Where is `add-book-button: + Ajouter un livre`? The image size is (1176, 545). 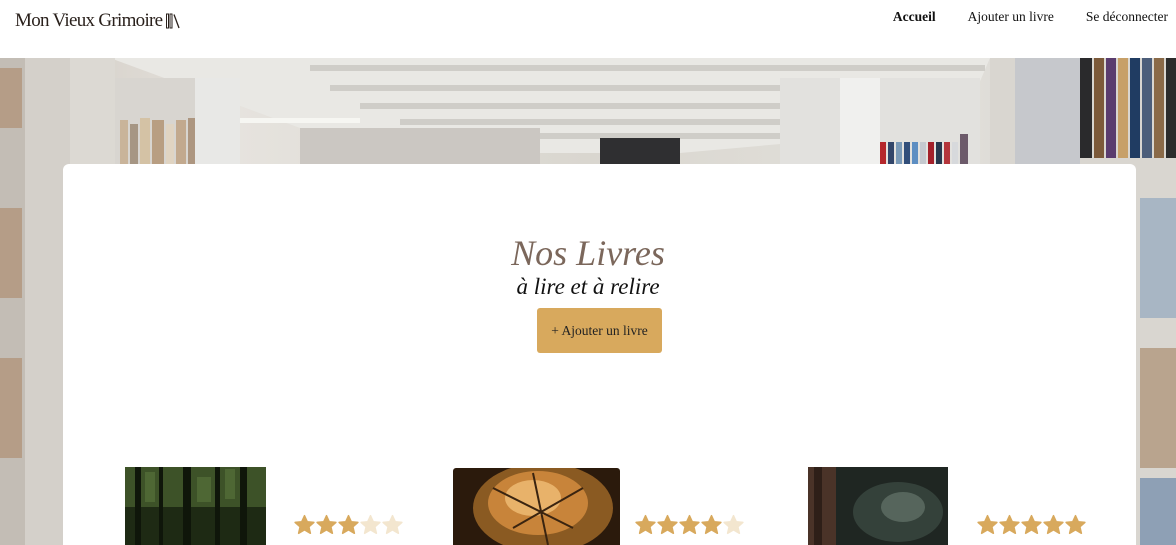
add-book-button: + Ajouter un livre is located at coordinates (599, 330).